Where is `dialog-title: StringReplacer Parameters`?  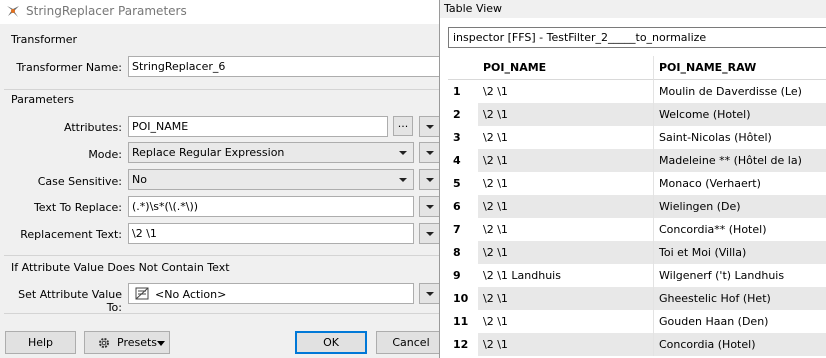
dialog-title: StringReplacer Parameters is located at coordinates (106, 11).